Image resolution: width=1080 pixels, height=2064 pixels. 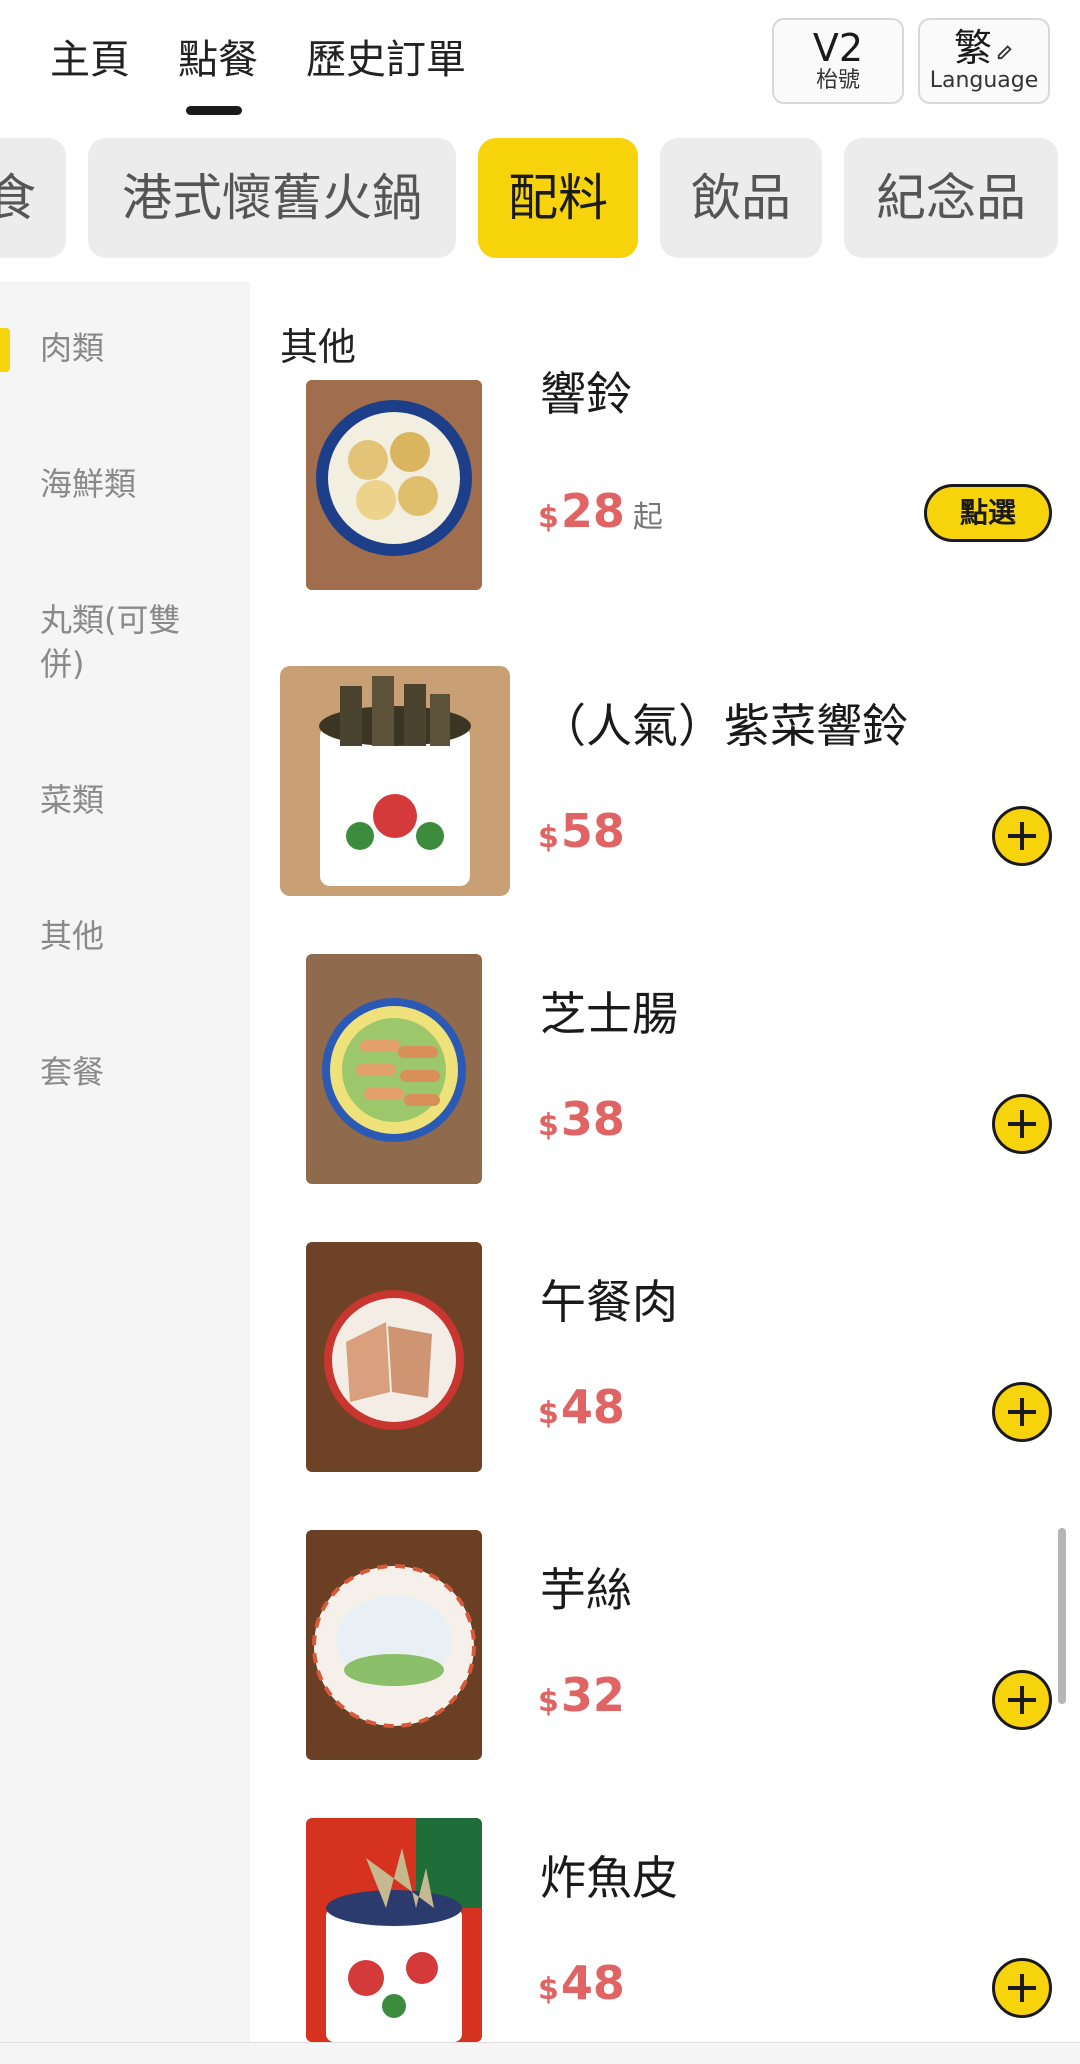 I want to click on language-current: 繁, so click(x=984, y=48).